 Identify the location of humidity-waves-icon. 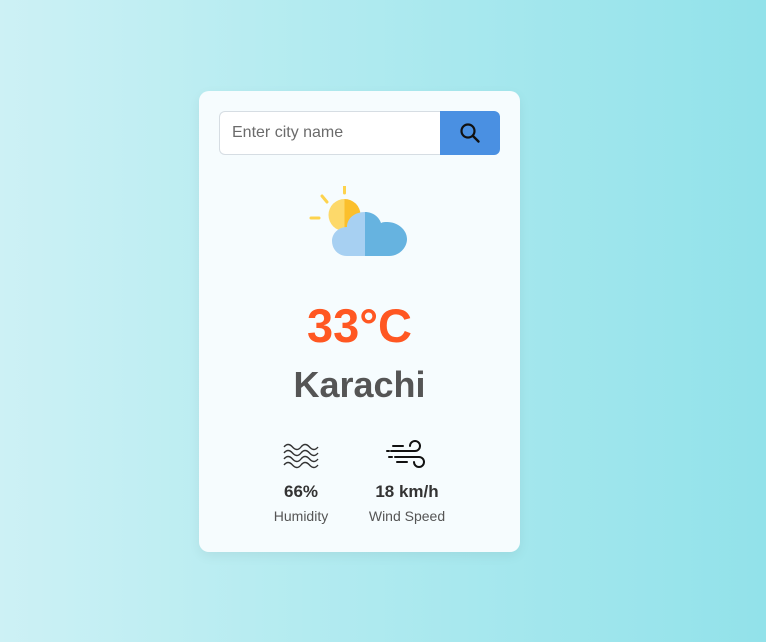
(301, 456).